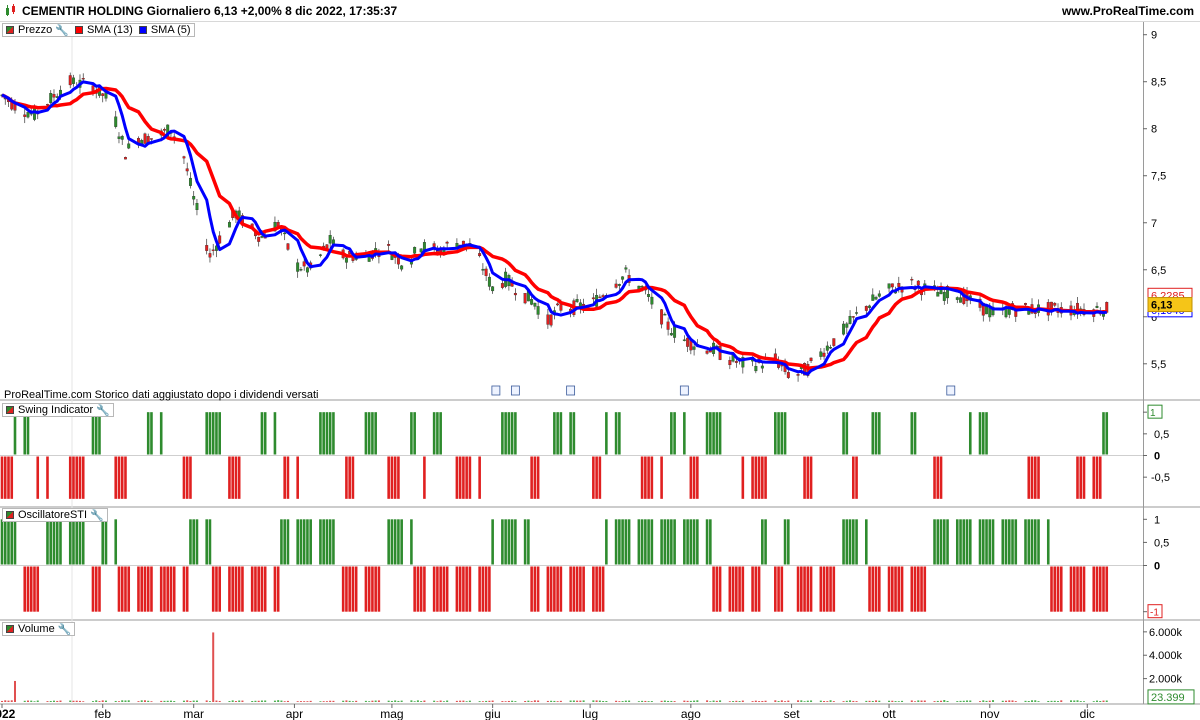 The width and height of the screenshot is (1200, 720). I want to click on price-legend: Prezzo 🔧 SMA (13) SMA (5), so click(98, 30).